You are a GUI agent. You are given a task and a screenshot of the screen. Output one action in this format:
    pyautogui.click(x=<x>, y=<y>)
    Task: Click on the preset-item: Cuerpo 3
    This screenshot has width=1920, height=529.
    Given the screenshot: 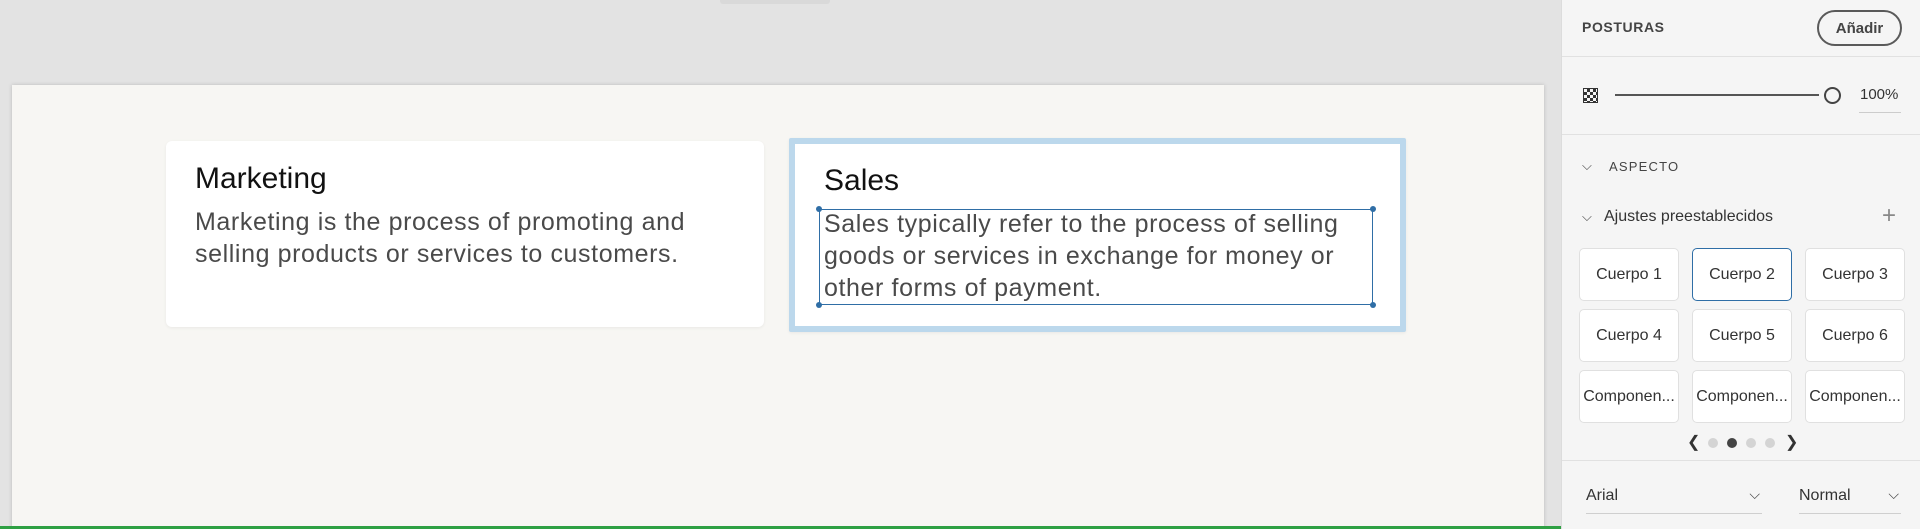 What is the action you would take?
    pyautogui.click(x=1855, y=274)
    